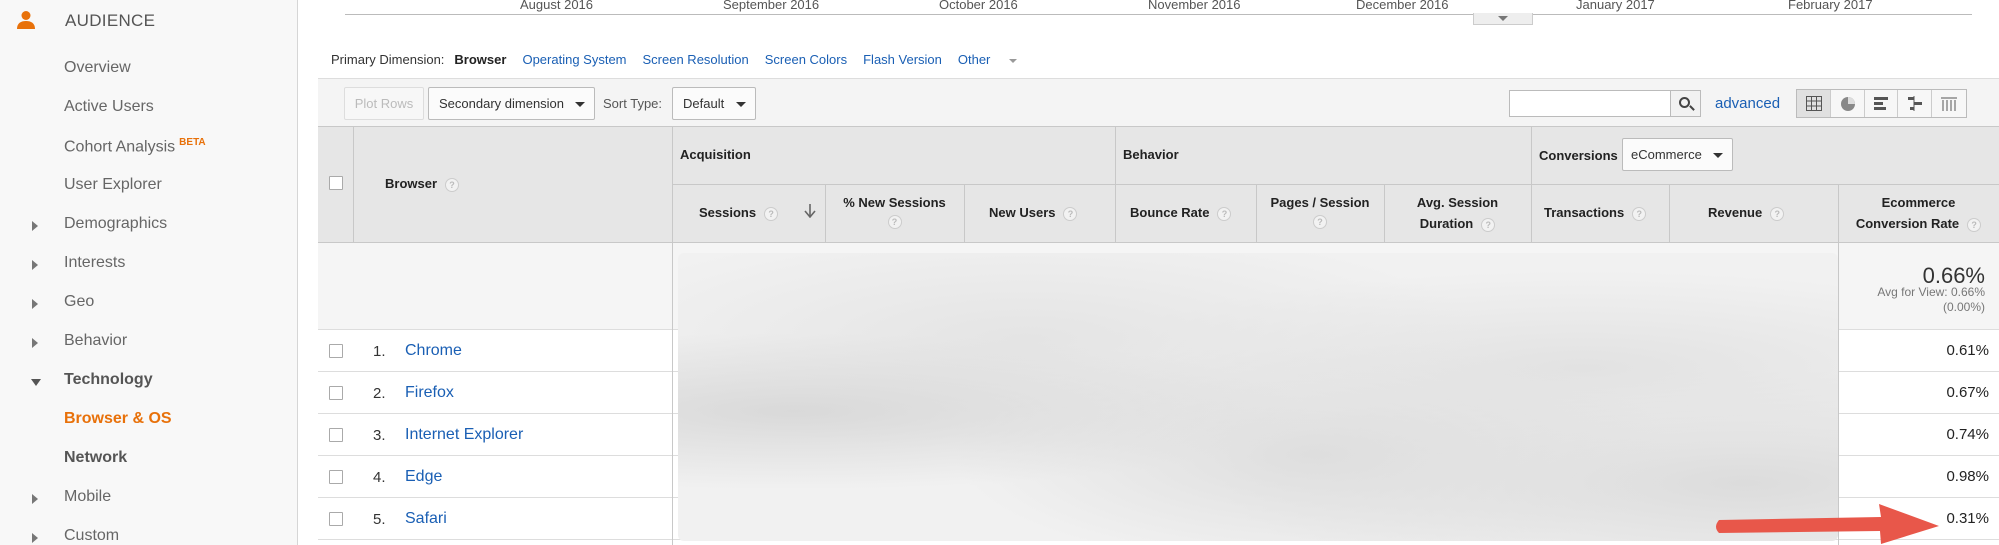 The image size is (1999, 545). I want to click on col-header-bounce-rate: Bounce Rate?, so click(1181, 213).